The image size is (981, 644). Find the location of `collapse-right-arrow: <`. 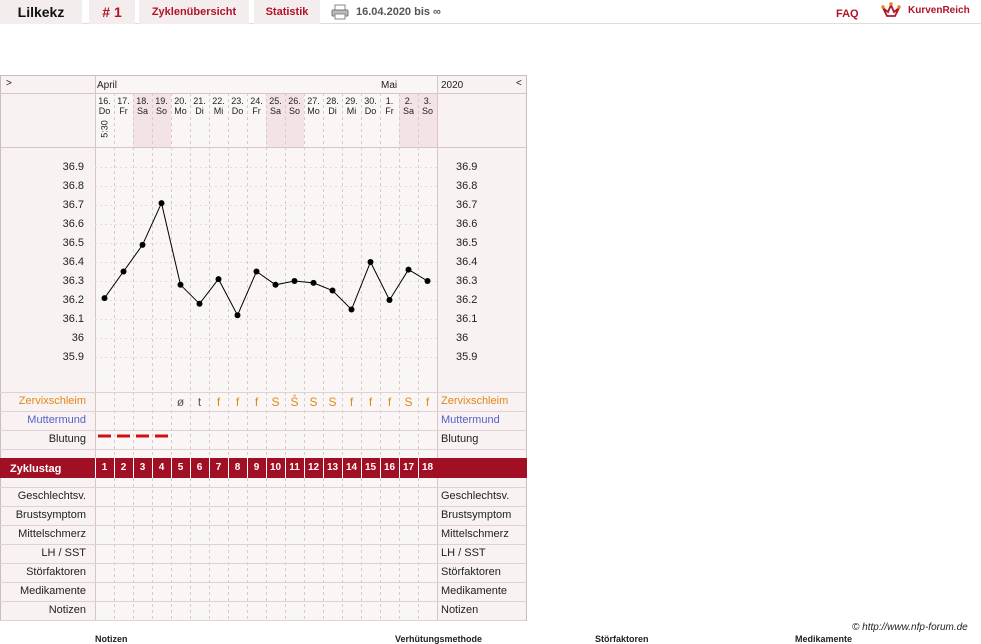

collapse-right-arrow: < is located at coordinates (519, 83).